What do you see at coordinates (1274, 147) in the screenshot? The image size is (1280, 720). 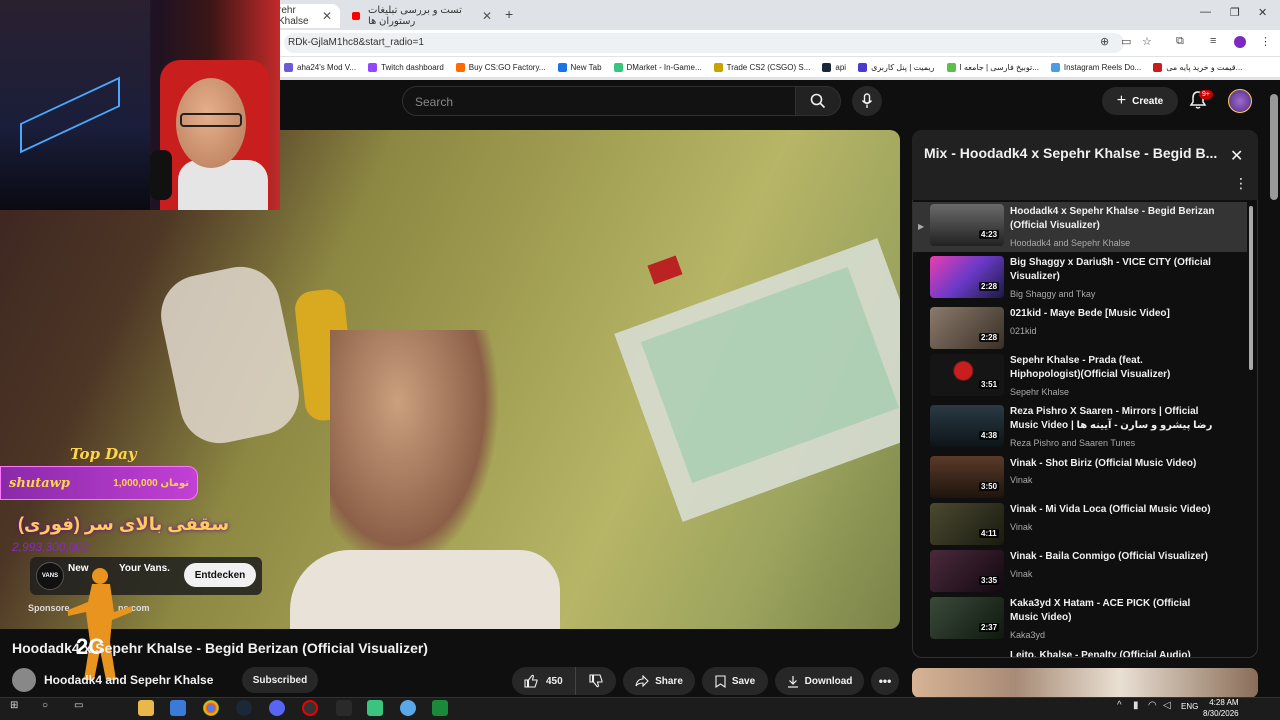 I see `page-scrollbar` at bounding box center [1274, 147].